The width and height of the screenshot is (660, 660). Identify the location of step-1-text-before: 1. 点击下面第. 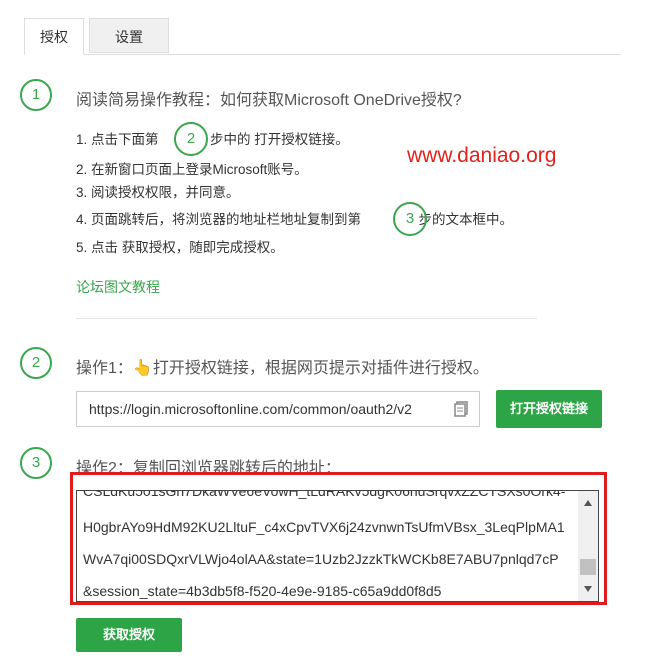
(117, 139).